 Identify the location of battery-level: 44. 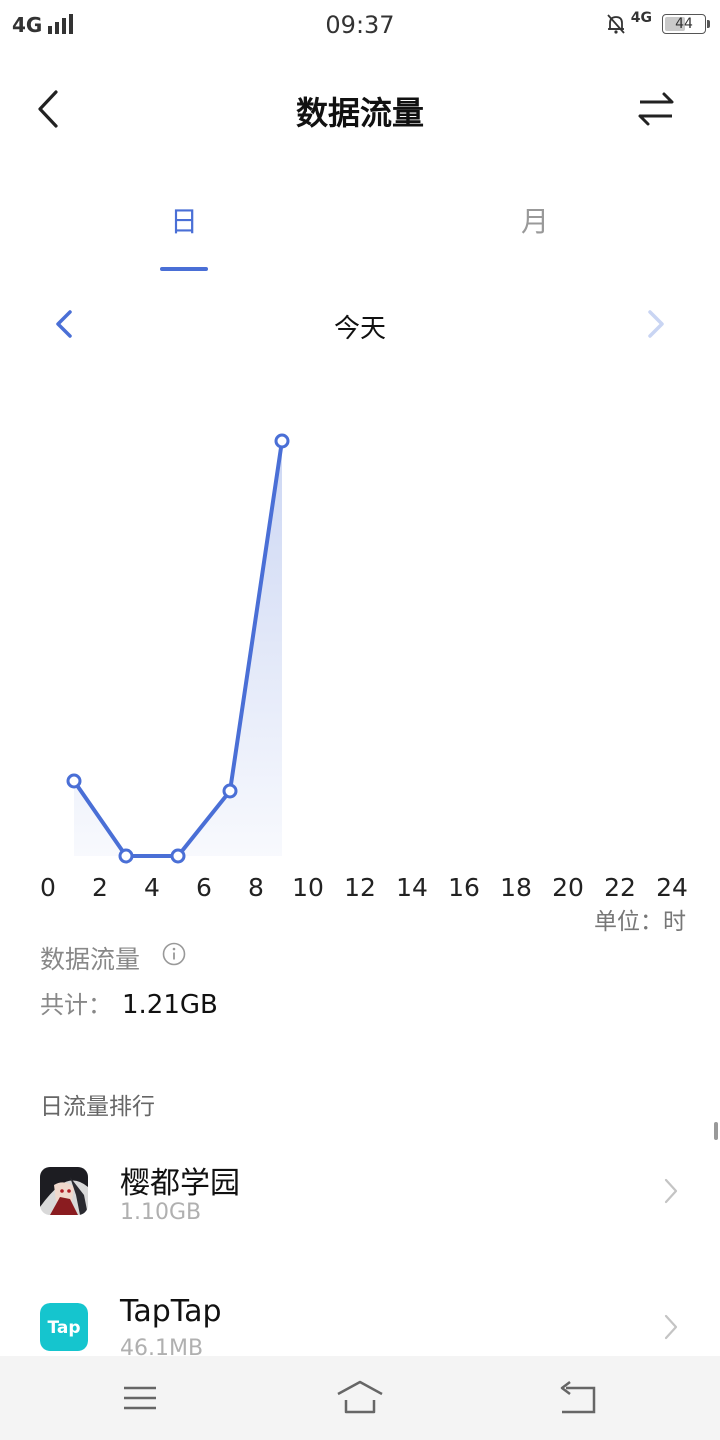
(684, 24).